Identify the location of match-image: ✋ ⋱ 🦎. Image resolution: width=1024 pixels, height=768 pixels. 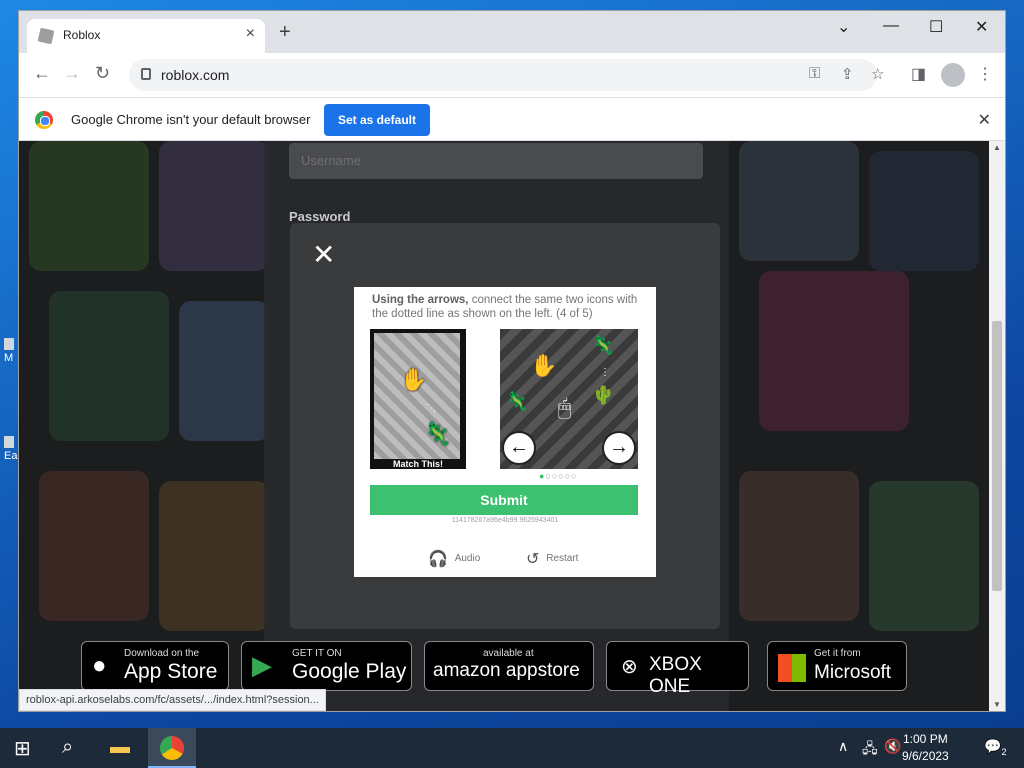
(417, 396).